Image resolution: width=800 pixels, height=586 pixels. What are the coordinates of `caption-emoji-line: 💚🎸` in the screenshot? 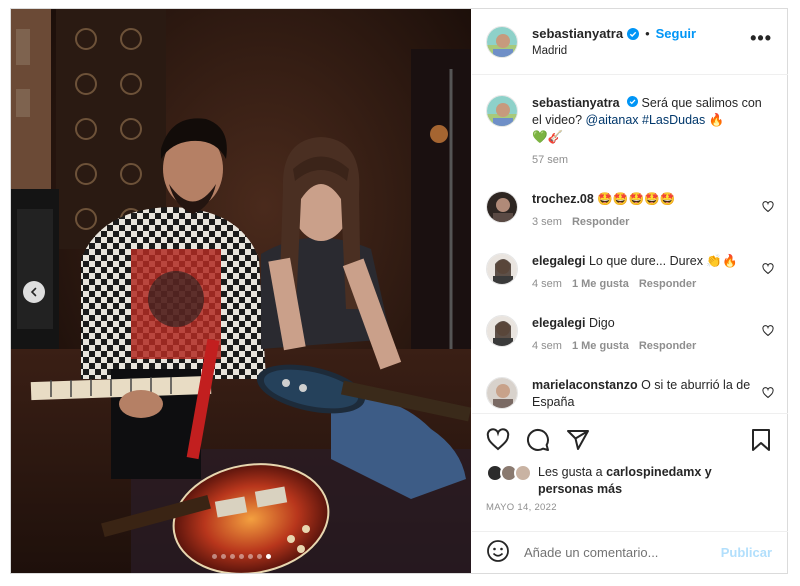 It's located at (548, 137).